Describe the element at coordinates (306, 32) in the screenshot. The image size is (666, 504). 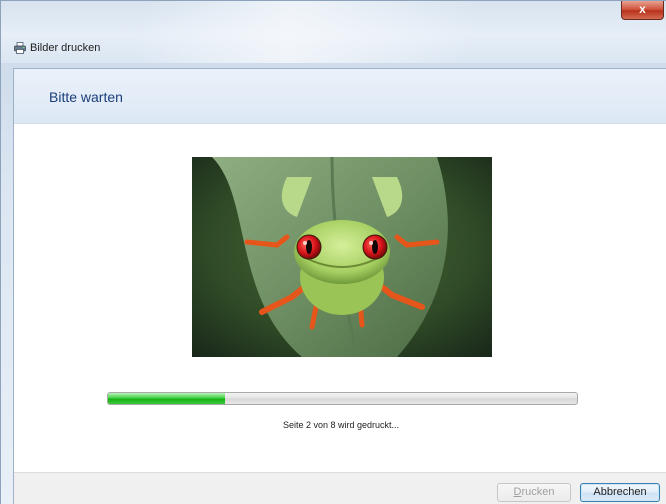
I see `glass-sheen` at that location.